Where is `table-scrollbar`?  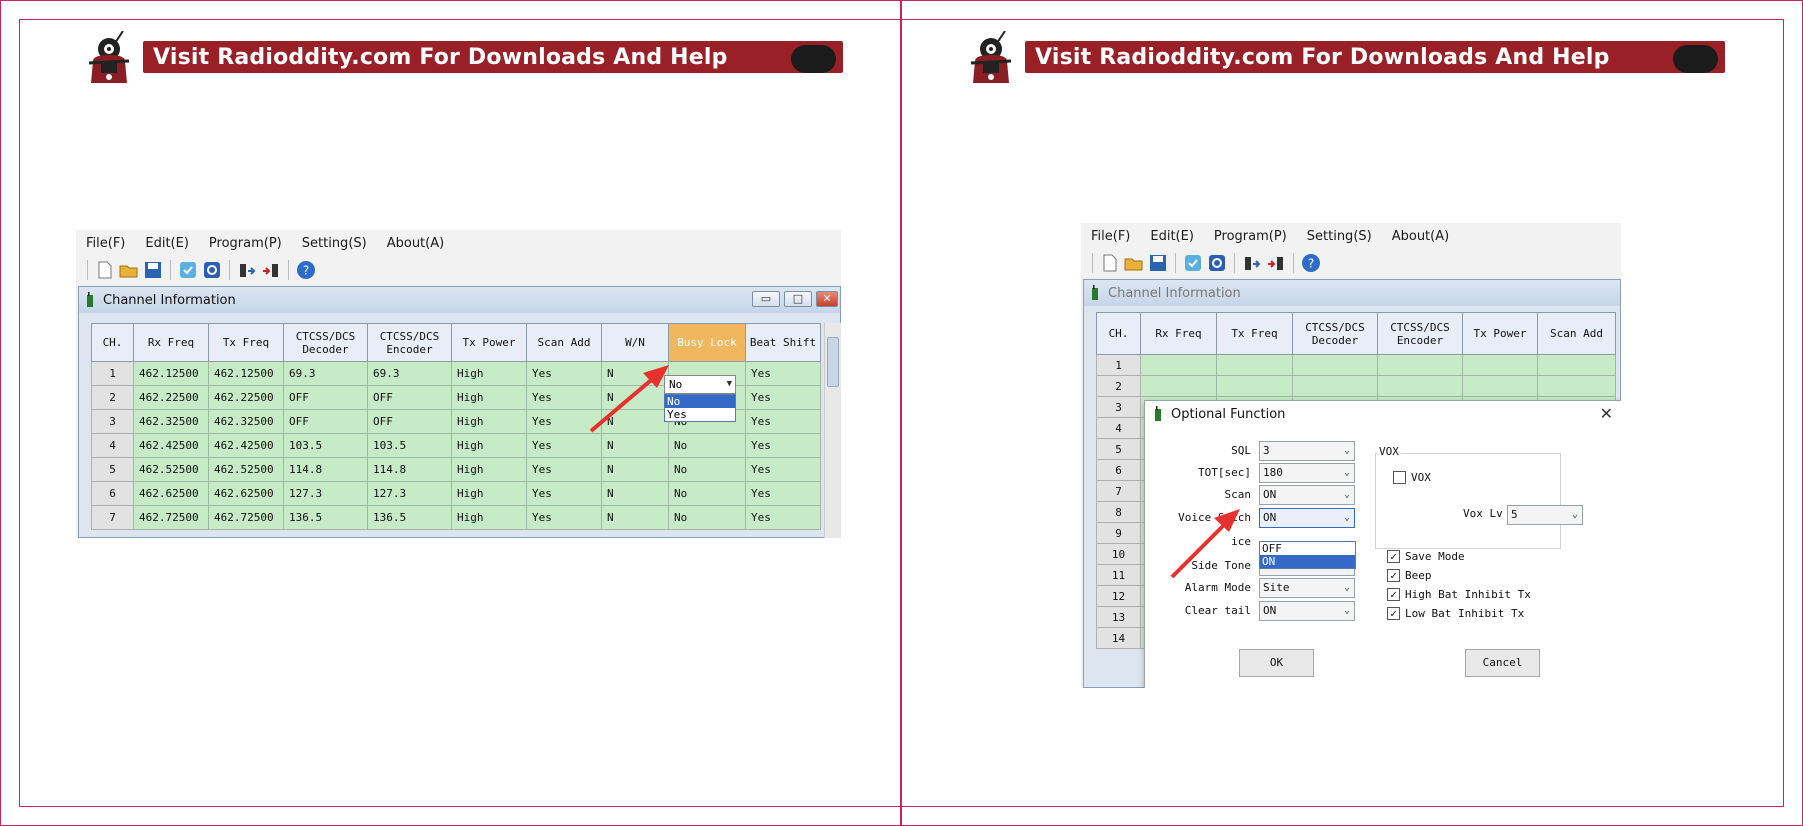 table-scrollbar is located at coordinates (832, 430).